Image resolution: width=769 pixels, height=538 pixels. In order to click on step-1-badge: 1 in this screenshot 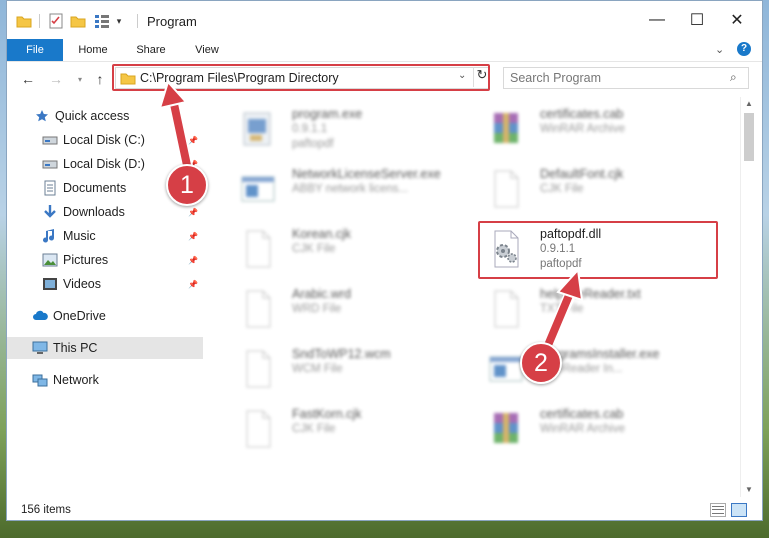, I will do `click(187, 185)`.